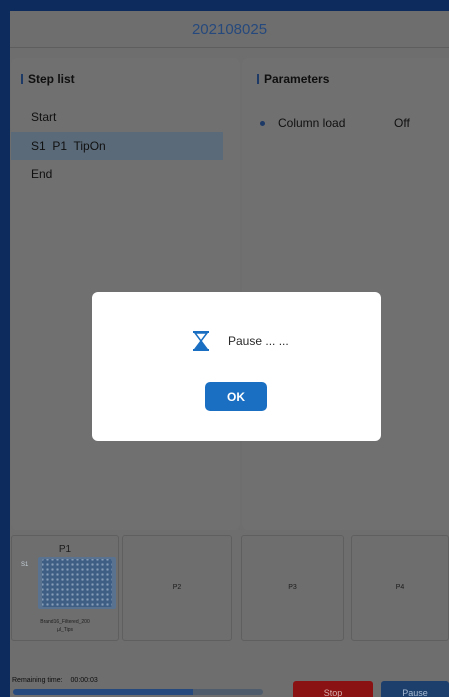 The width and height of the screenshot is (449, 697). Describe the element at coordinates (103, 692) in the screenshot. I see `progress-fill` at that location.